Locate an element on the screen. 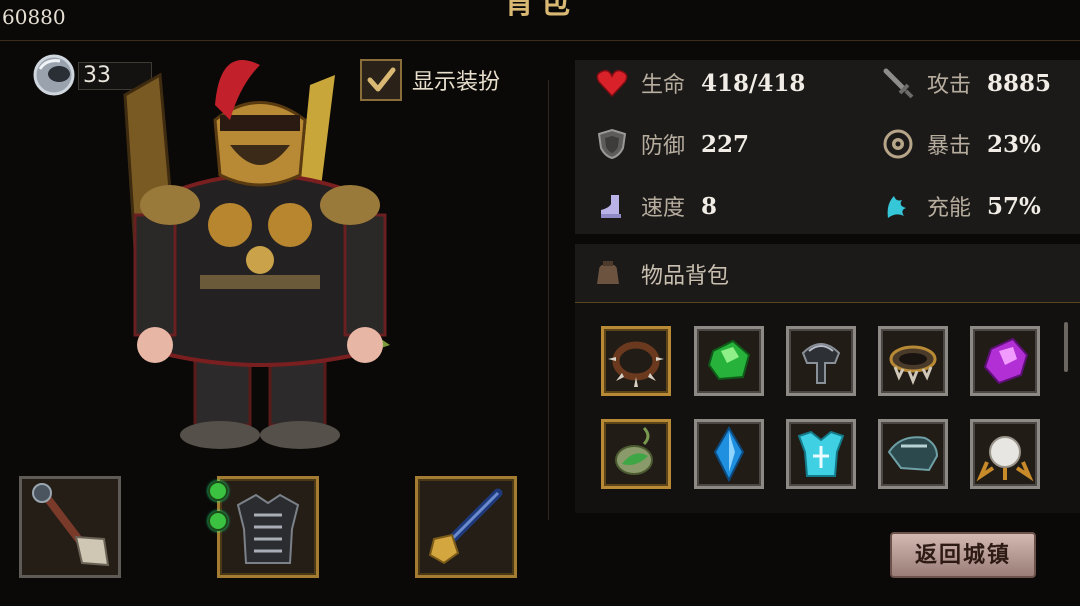 Image resolution: width=1080 pixels, height=606 pixels. bag-slot-spiked-bracer is located at coordinates (913, 361).